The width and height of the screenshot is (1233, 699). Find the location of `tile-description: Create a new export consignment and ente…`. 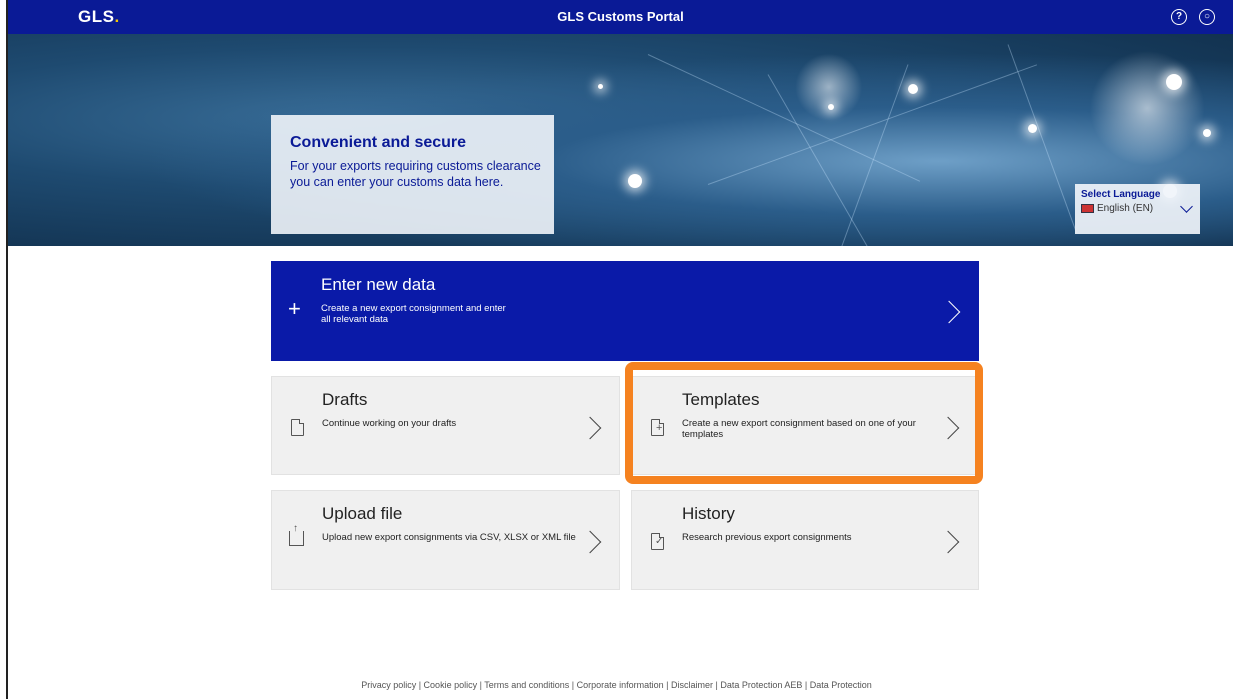

tile-description: Create a new export consignment and ente… is located at coordinates (413, 314).